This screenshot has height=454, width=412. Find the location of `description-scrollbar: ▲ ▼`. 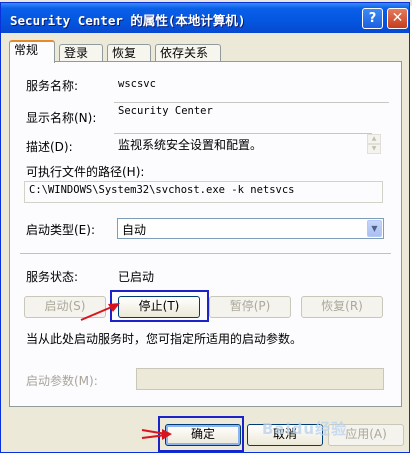

description-scrollbar: ▲ ▼ is located at coordinates (374, 144).